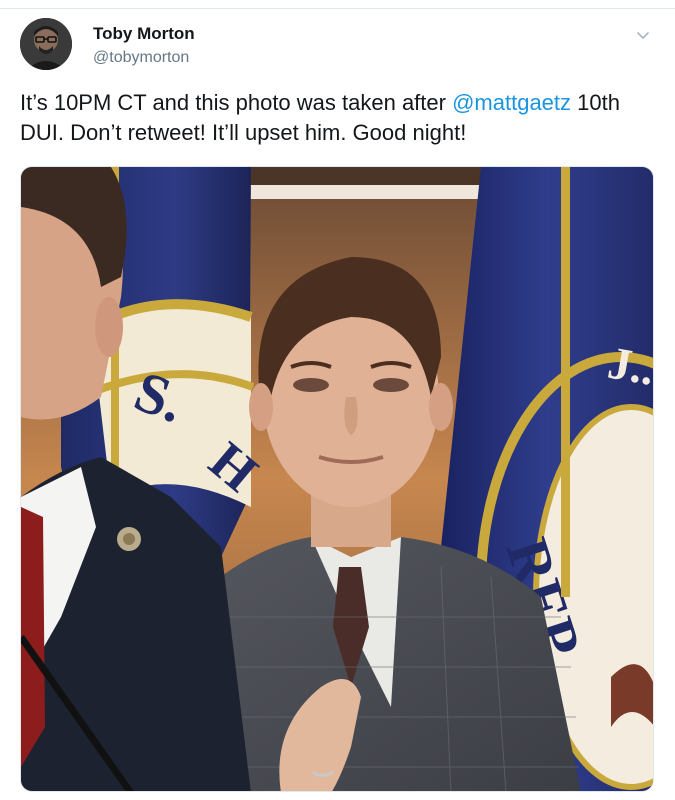 The height and width of the screenshot is (800, 675). What do you see at coordinates (144, 58) in the screenshot?
I see `handle: @tobymorton` at bounding box center [144, 58].